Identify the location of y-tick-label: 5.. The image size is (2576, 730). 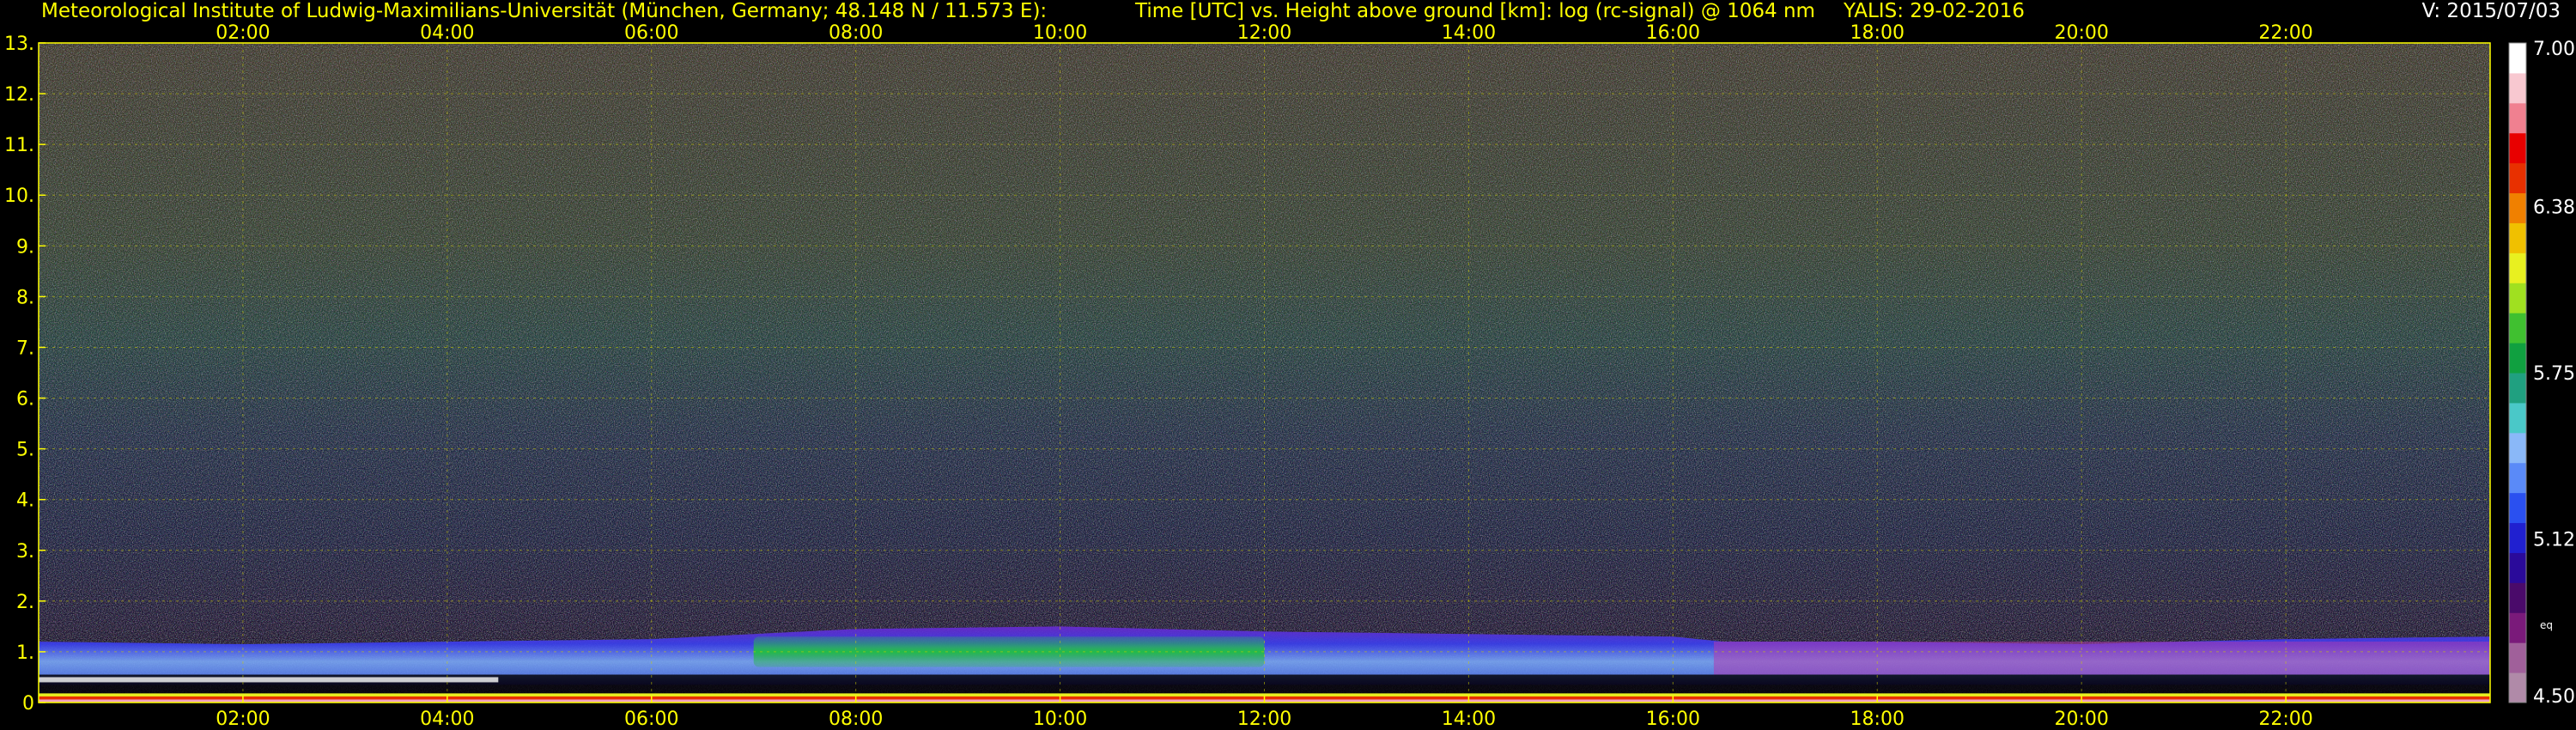
(25, 450).